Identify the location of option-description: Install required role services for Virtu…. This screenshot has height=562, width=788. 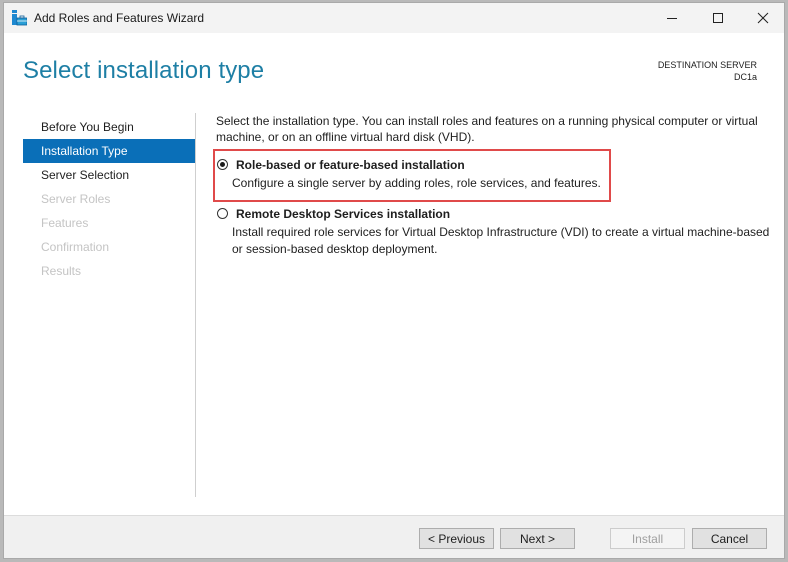
(501, 240).